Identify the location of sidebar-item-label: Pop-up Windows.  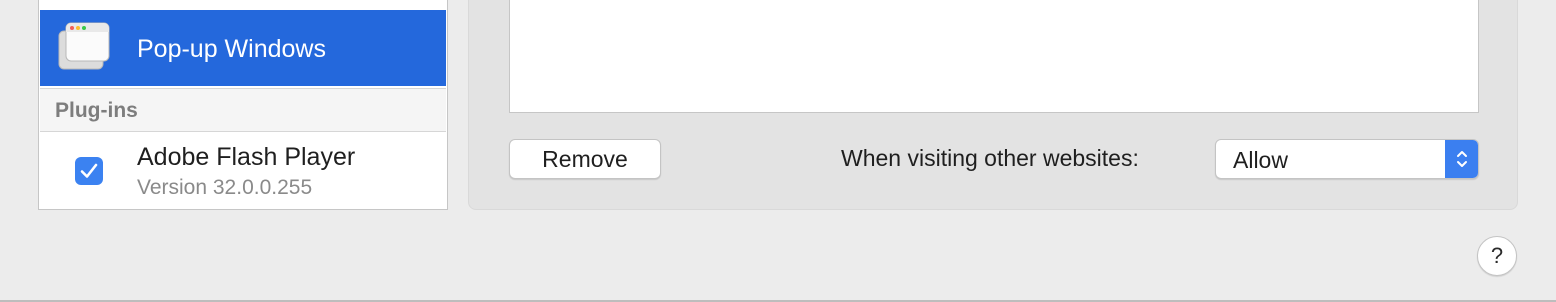
(231, 49).